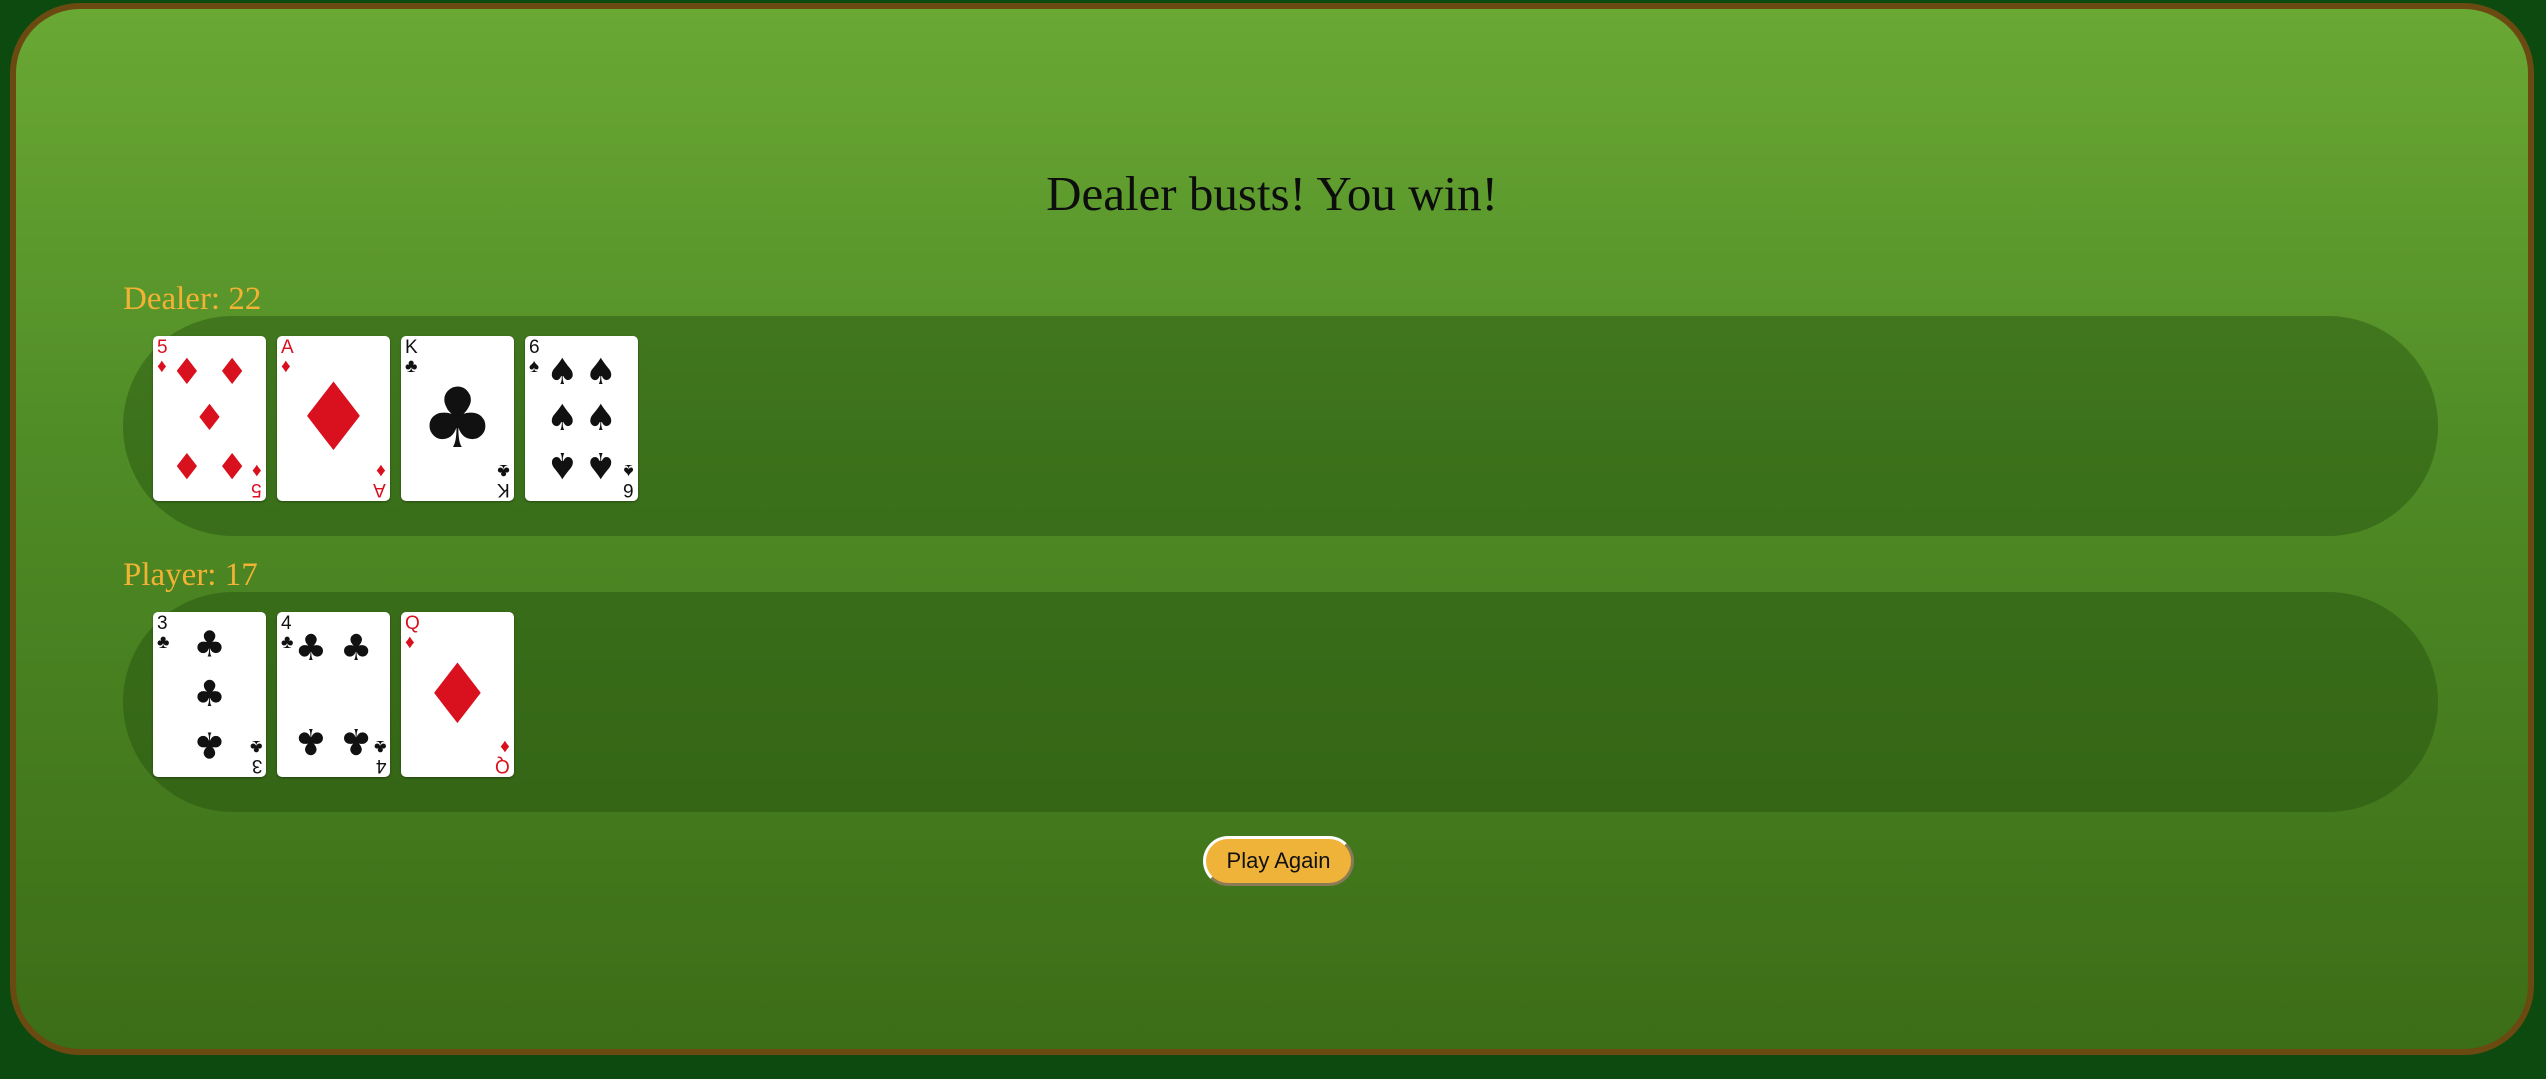  Describe the element at coordinates (1272, 193) in the screenshot. I see `status-message: Dealer busts! You win!` at that location.